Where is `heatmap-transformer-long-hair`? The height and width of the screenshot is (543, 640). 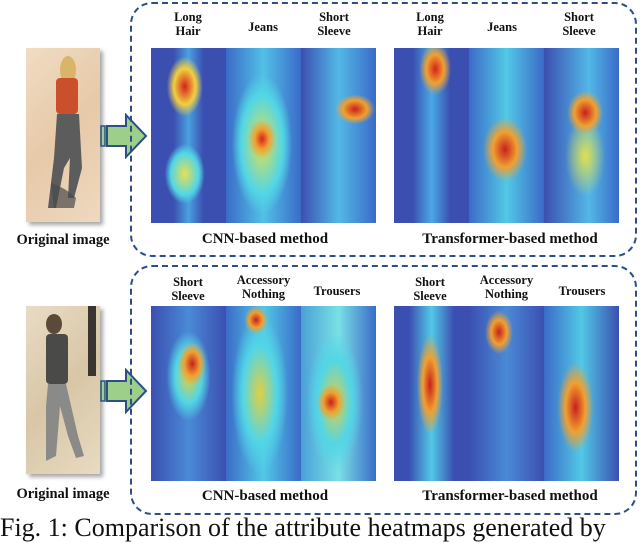 heatmap-transformer-long-hair is located at coordinates (431, 135).